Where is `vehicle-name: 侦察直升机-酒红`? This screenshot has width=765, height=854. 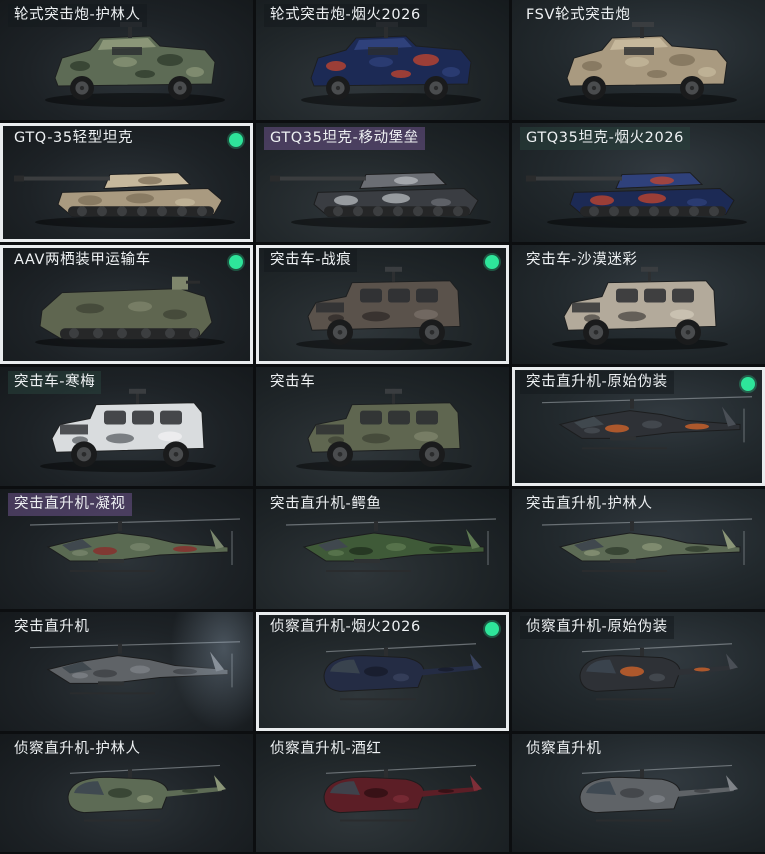 vehicle-name: 侦察直升机-酒红 is located at coordinates (326, 749).